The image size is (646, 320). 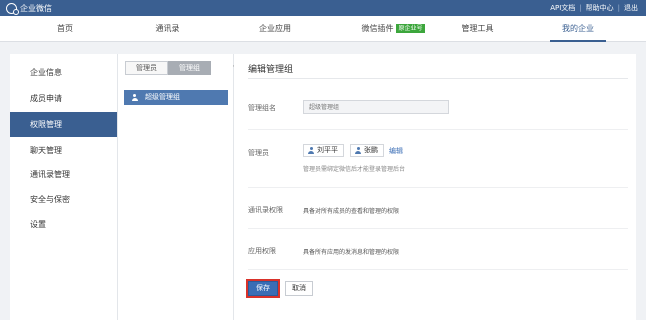 I want to click on cancel-button: 取消, so click(x=299, y=288).